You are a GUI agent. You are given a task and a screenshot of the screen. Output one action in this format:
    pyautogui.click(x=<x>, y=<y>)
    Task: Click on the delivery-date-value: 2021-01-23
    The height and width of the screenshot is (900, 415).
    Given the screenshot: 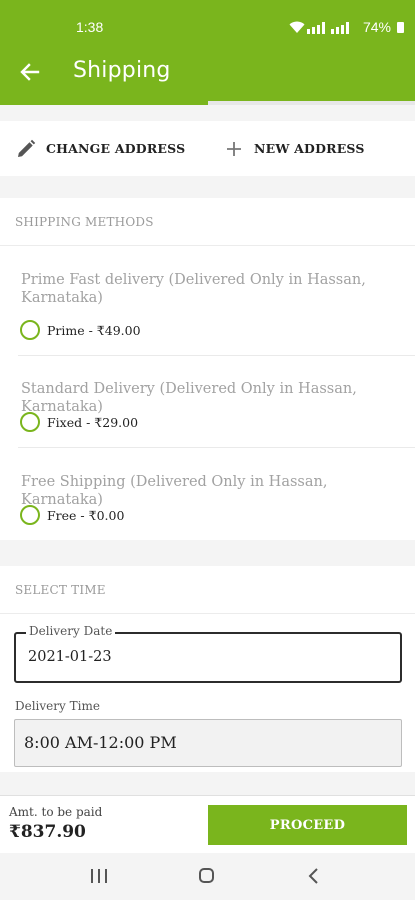 What is the action you would take?
    pyautogui.click(x=70, y=657)
    